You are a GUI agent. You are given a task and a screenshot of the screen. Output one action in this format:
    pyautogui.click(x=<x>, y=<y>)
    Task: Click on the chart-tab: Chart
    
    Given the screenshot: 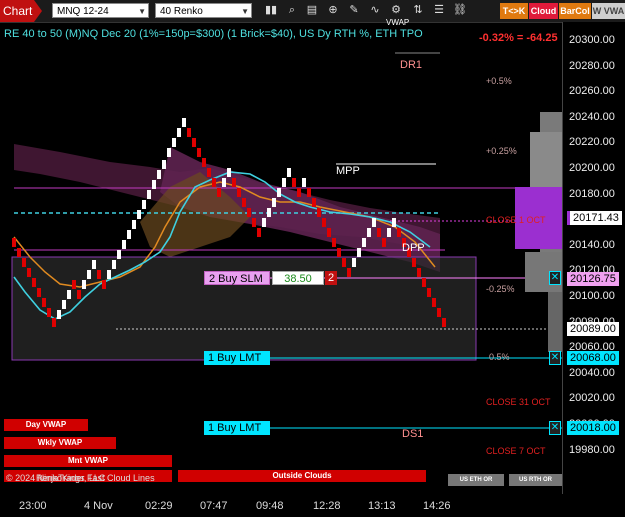 What is the action you would take?
    pyautogui.click(x=21, y=11)
    